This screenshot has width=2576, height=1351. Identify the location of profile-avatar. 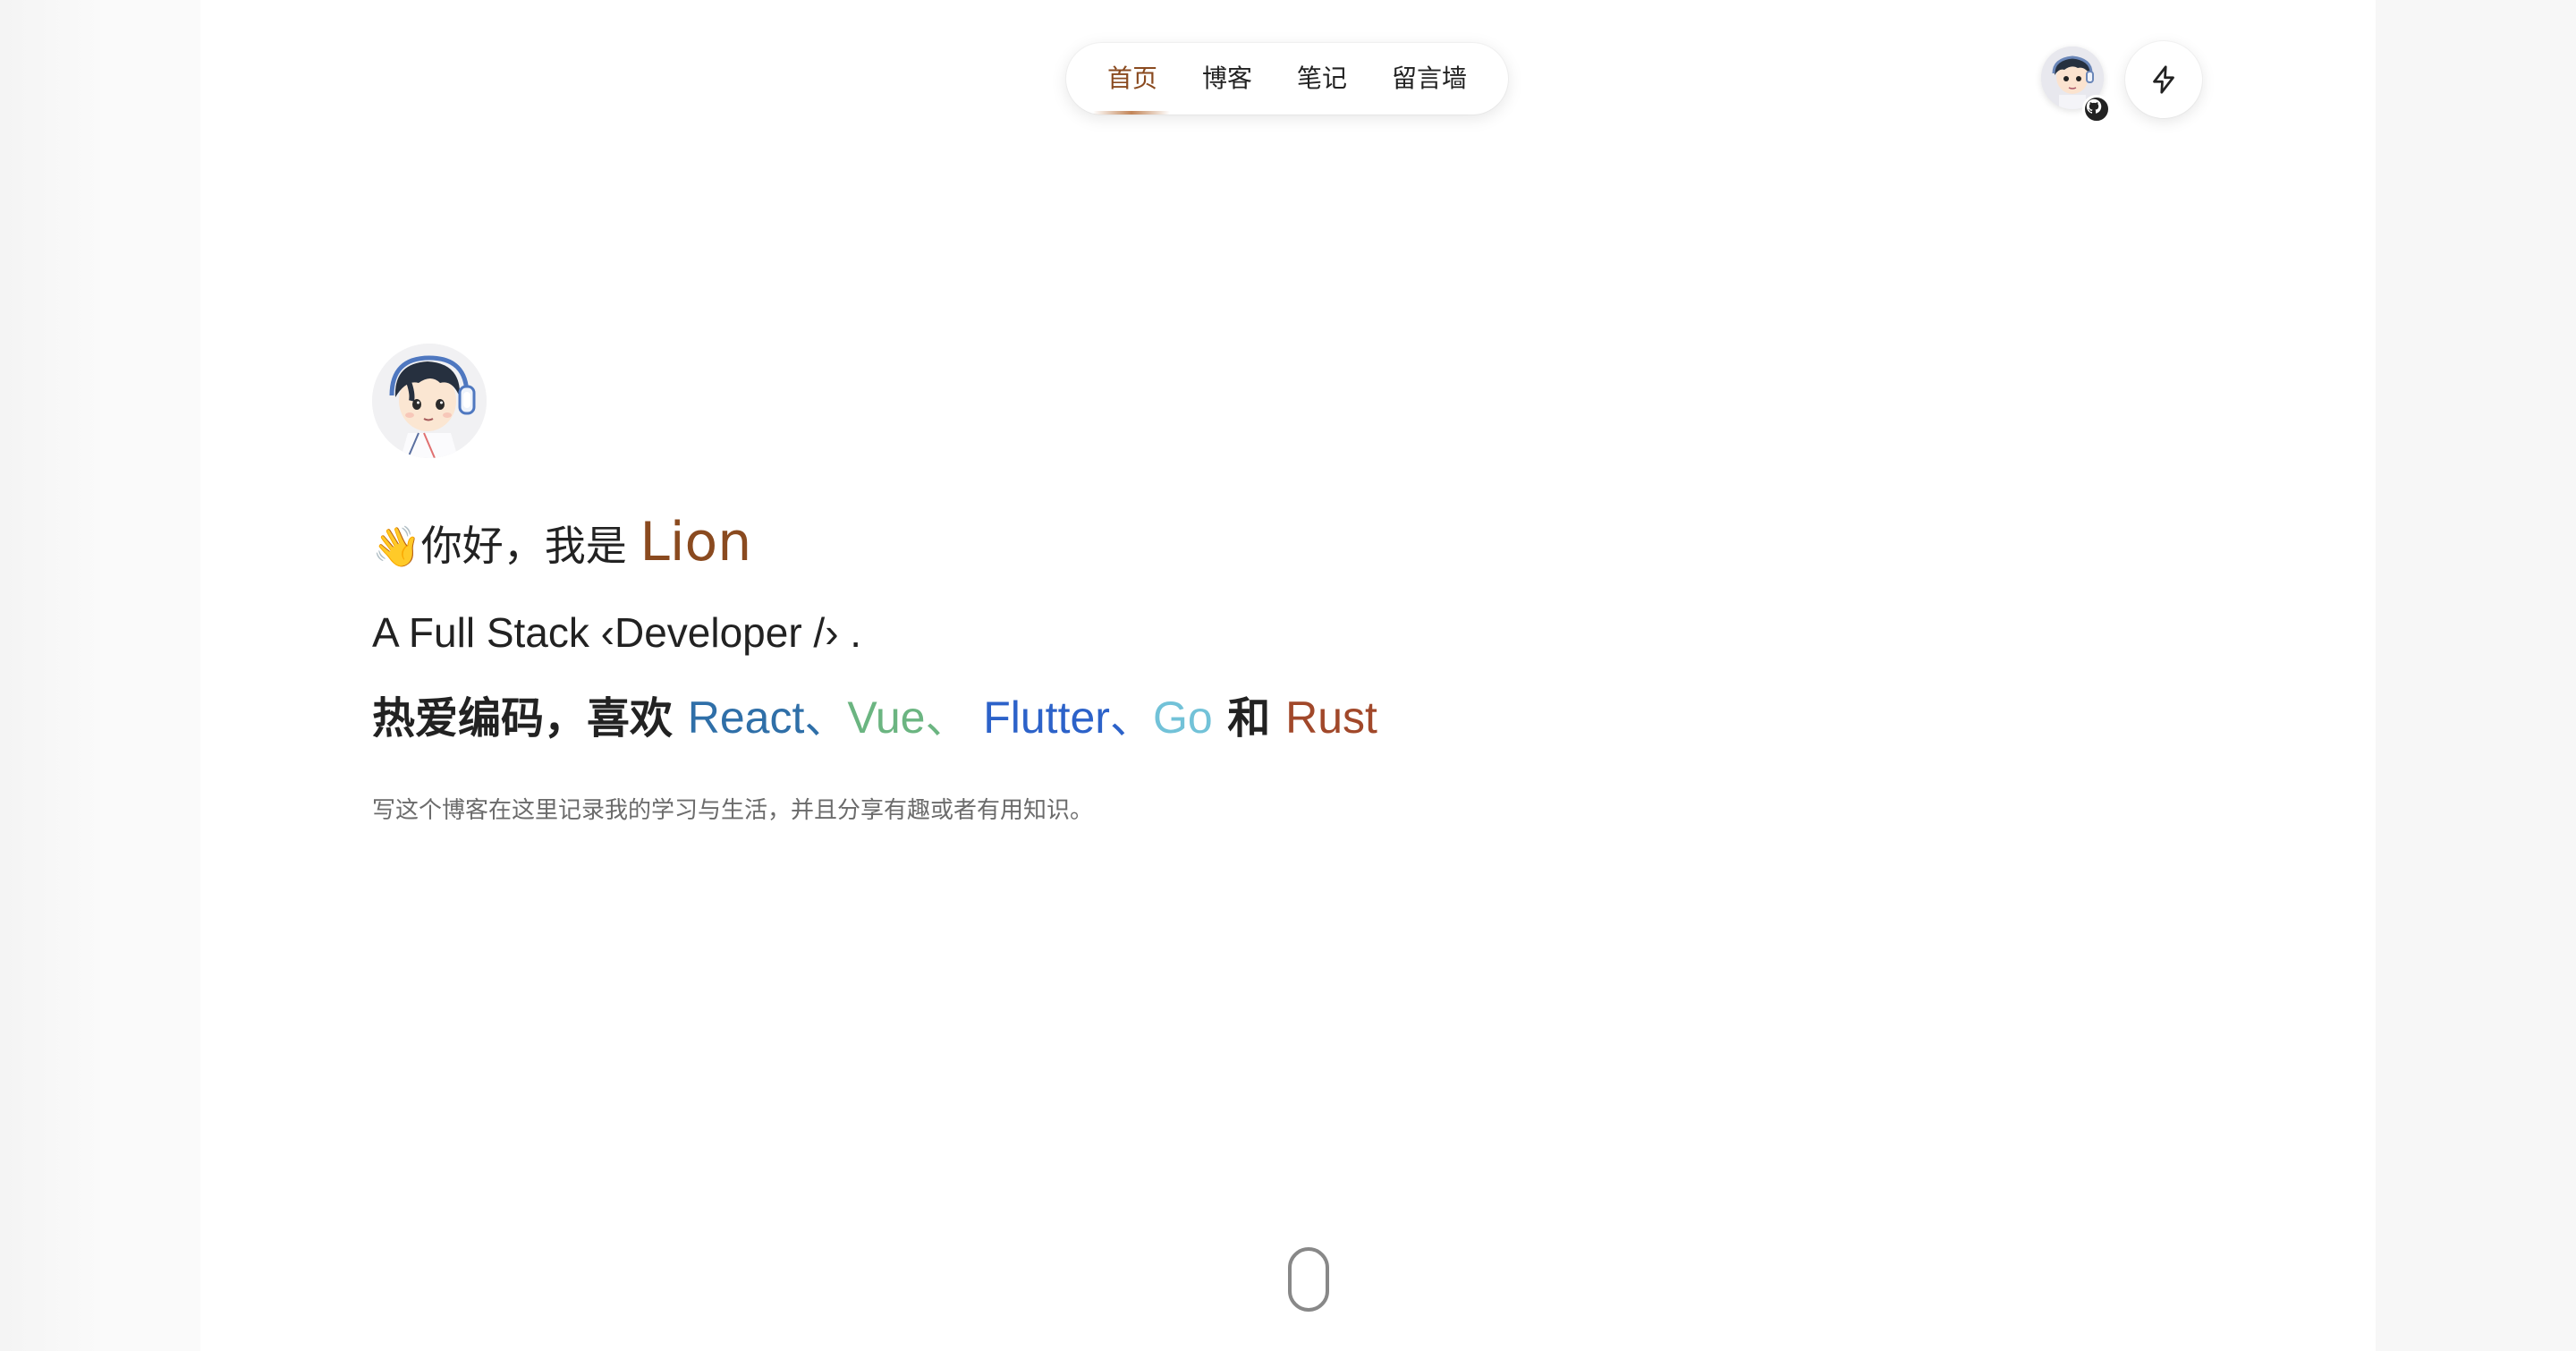
(429, 401).